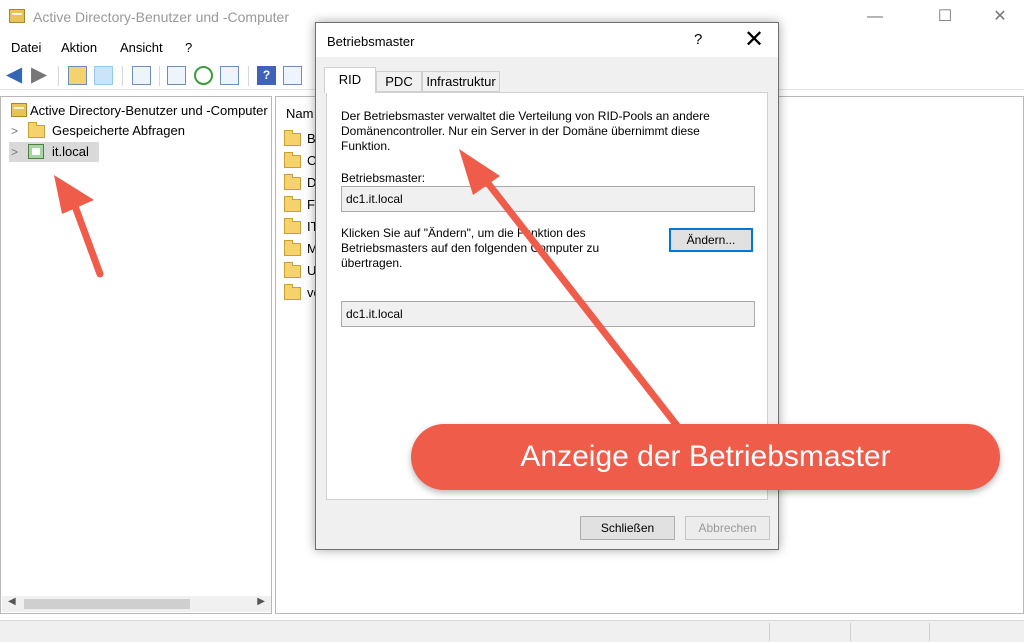  Describe the element at coordinates (945, 17) in the screenshot. I see `maximize-button: ☐` at that location.